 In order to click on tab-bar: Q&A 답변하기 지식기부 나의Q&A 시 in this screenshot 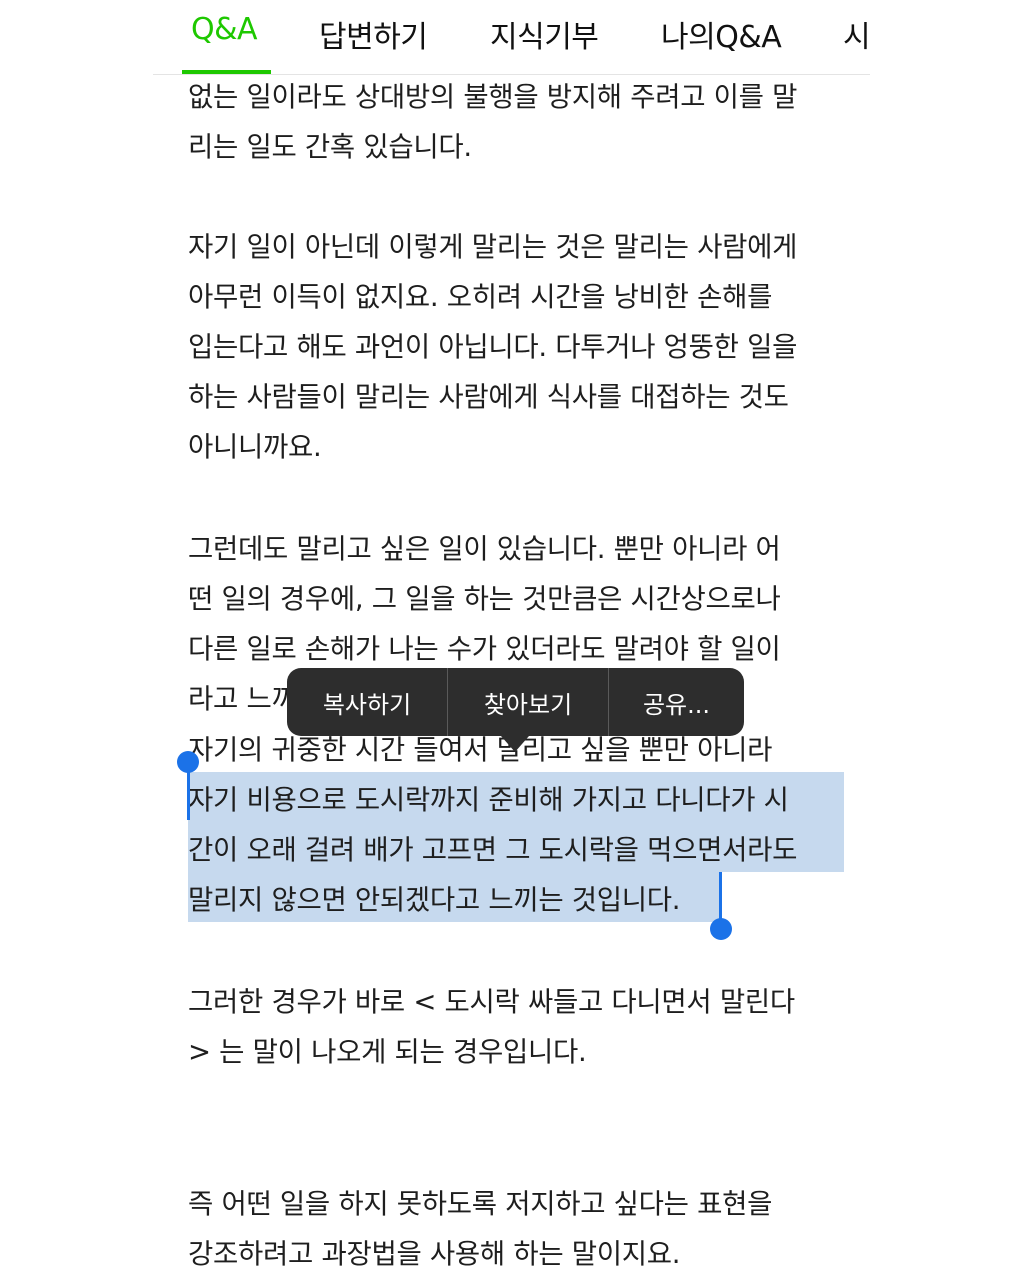, I will do `click(511, 37)`.